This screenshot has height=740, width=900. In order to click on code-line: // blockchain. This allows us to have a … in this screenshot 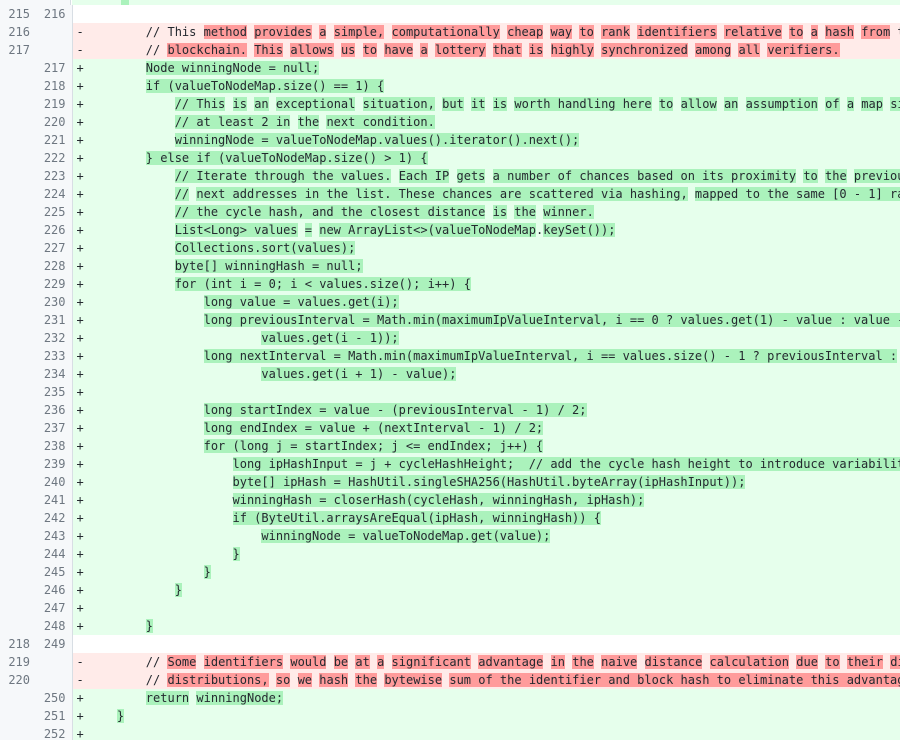, I will do `click(494, 50)`.